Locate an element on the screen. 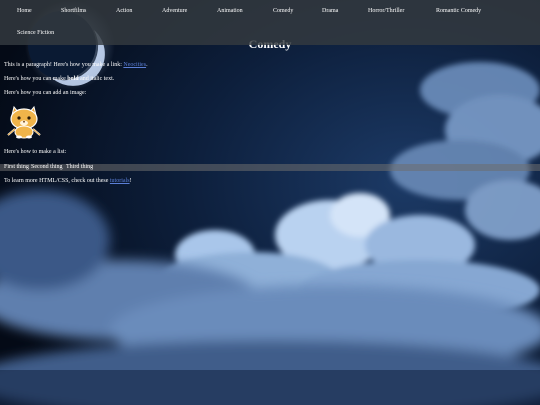  paragraph-suffix: . is located at coordinates (147, 65).